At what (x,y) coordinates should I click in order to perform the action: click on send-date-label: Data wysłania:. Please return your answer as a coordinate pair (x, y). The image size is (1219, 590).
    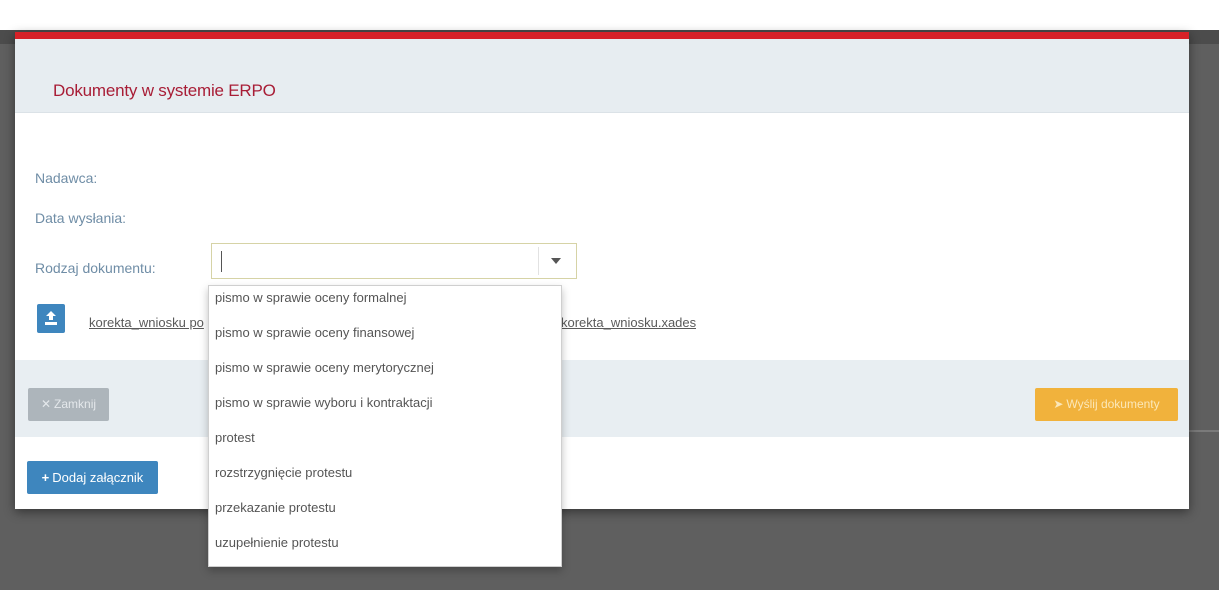
    Looking at the image, I should click on (81, 218).